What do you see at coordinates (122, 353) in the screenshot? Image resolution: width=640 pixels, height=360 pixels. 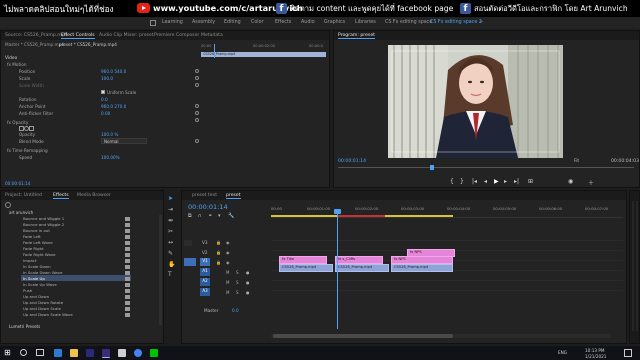 I see `notepad-icon` at bounding box center [122, 353].